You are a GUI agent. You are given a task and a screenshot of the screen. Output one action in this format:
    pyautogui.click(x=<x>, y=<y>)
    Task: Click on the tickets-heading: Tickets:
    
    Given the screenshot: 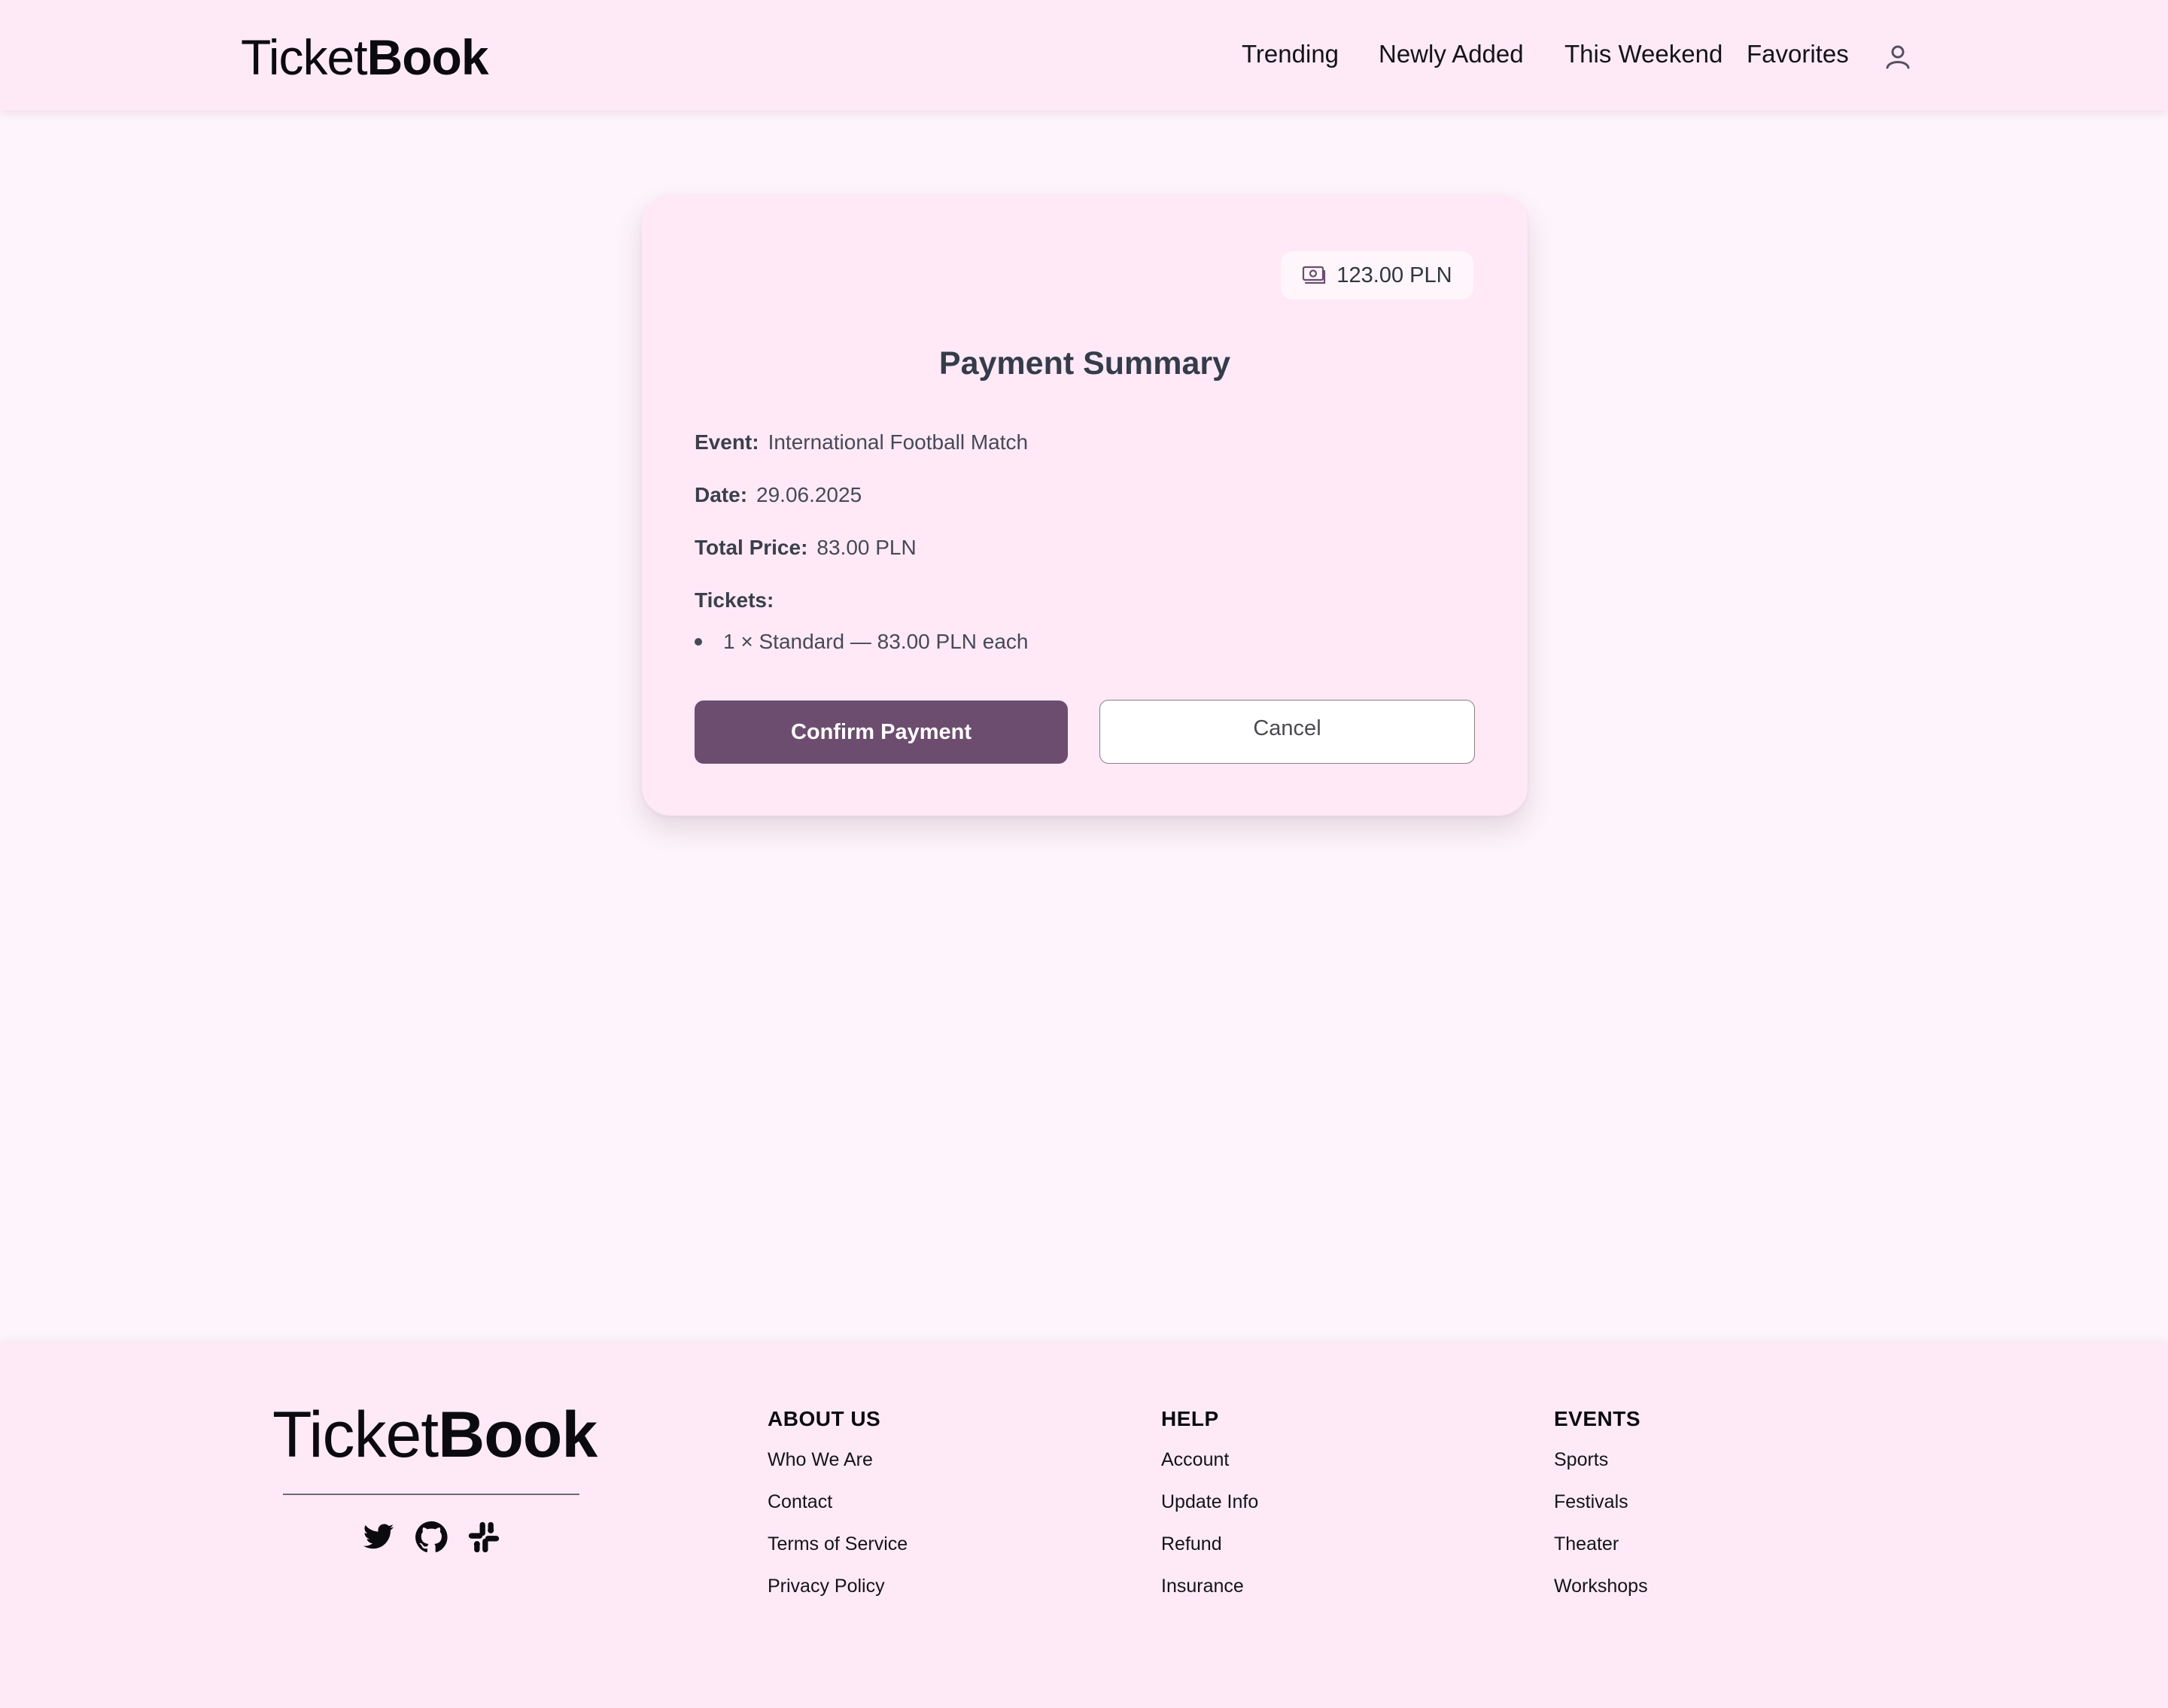 What is the action you would take?
    pyautogui.click(x=739, y=600)
    